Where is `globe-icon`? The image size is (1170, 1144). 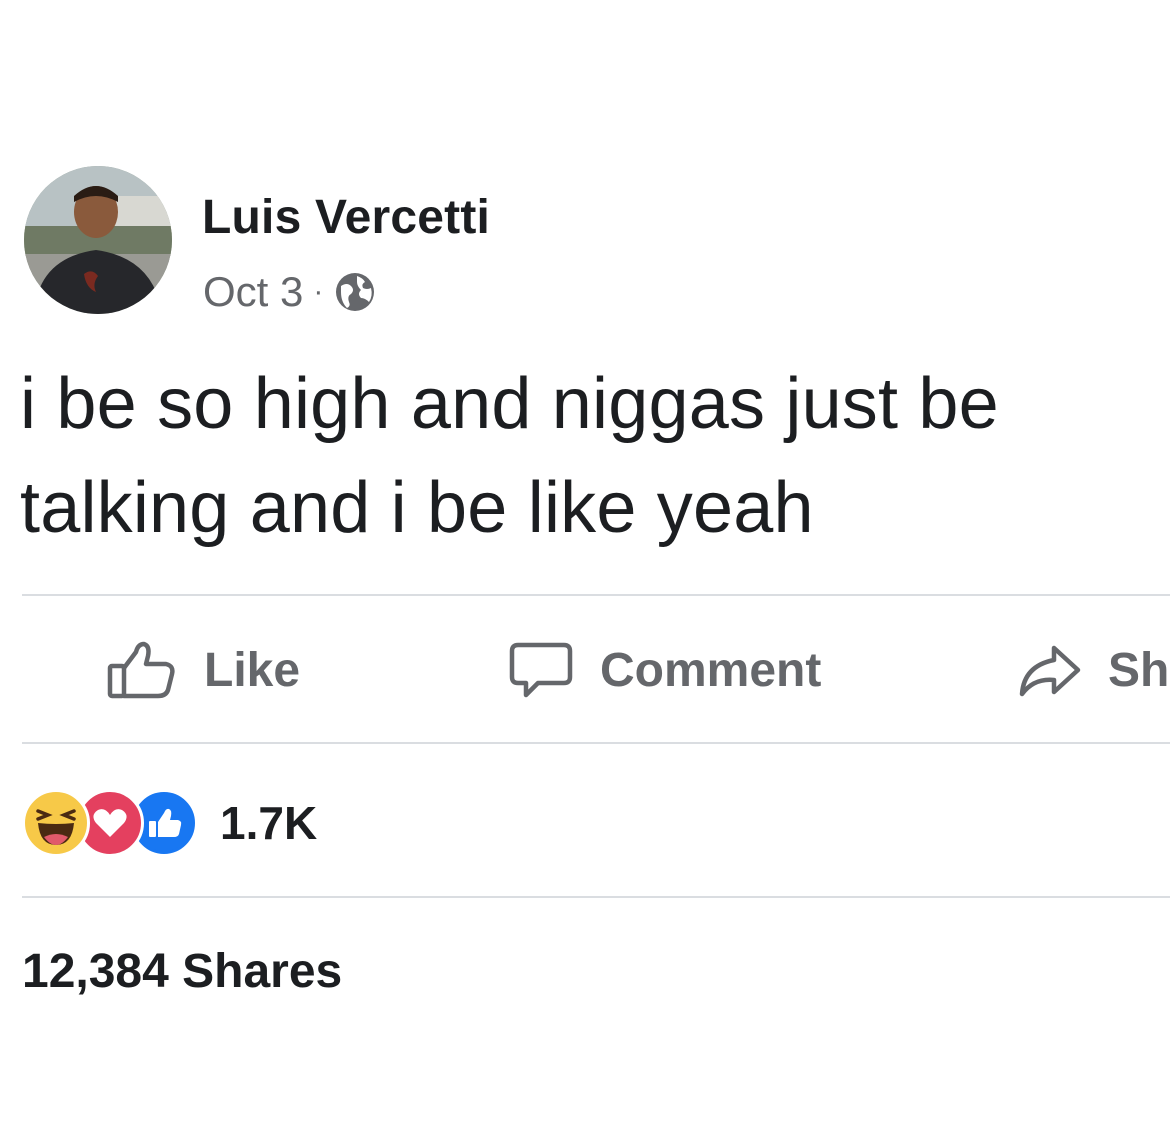 globe-icon is located at coordinates (355, 292).